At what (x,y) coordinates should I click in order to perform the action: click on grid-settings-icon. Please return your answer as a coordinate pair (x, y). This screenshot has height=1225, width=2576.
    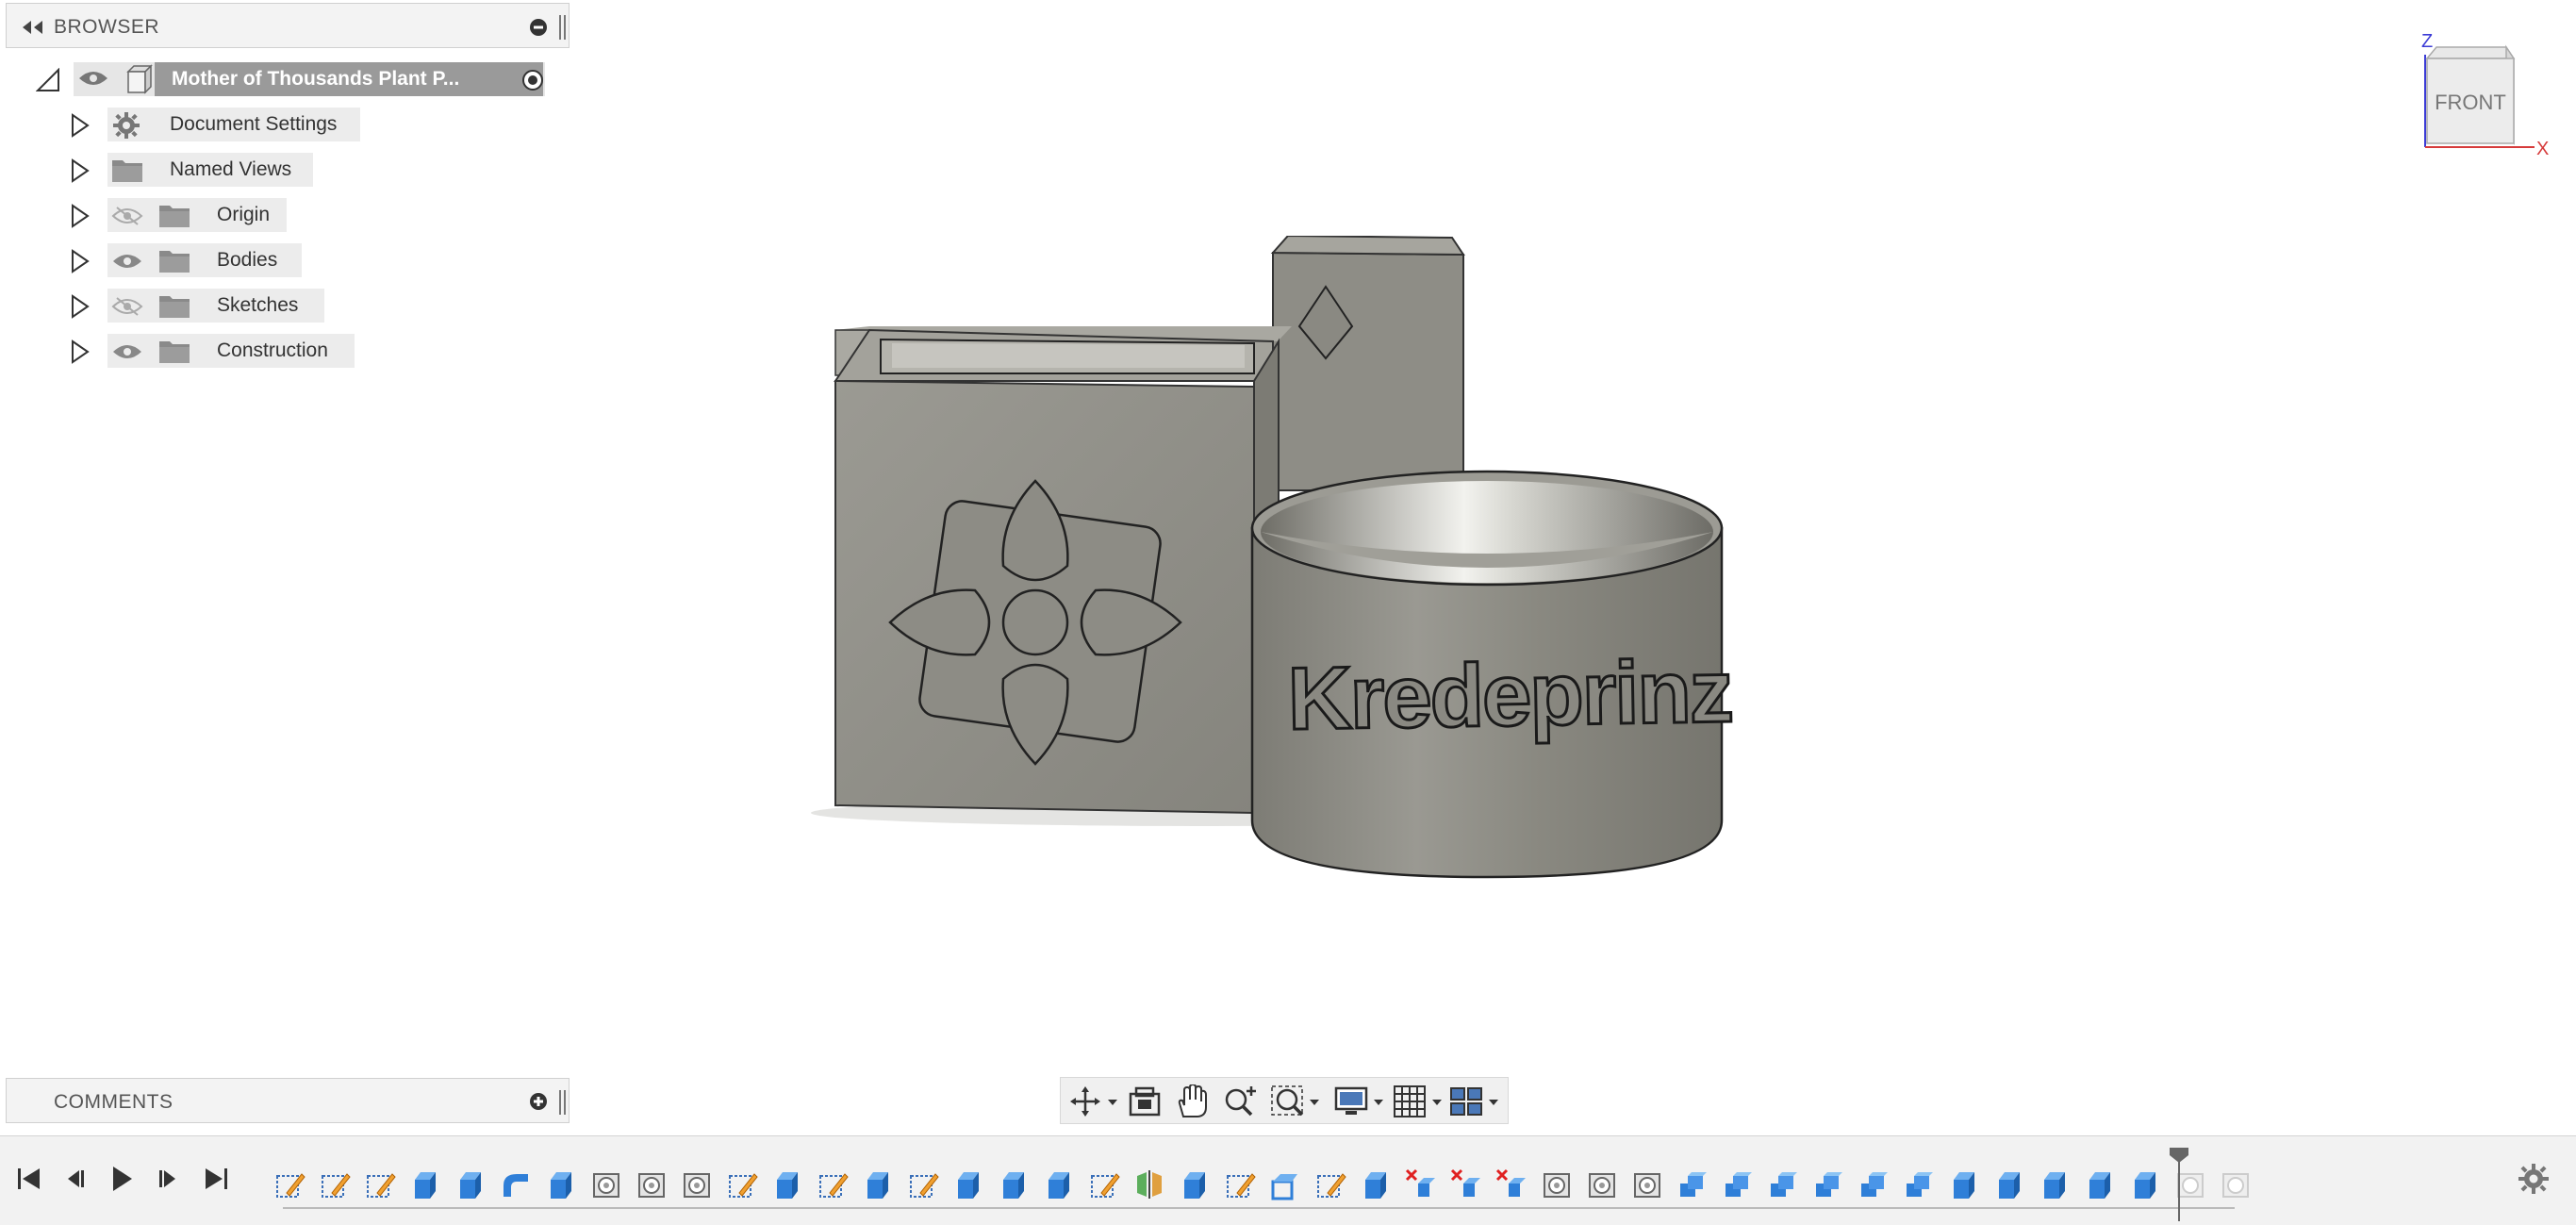
    Looking at the image, I should click on (1419, 1101).